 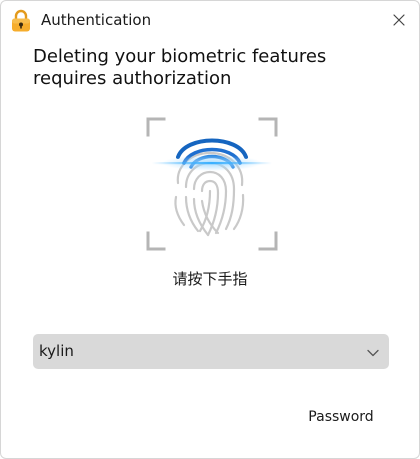 I want to click on close-icon, so click(x=399, y=20).